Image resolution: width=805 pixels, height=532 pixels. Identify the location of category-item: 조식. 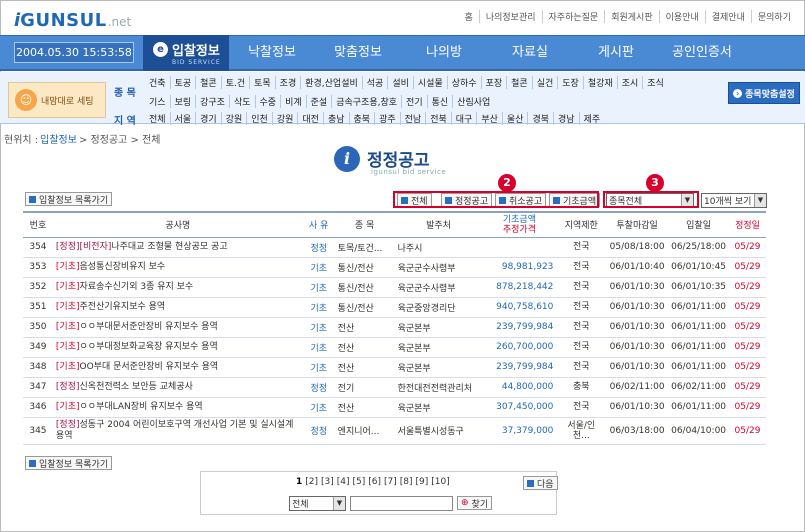
(655, 82).